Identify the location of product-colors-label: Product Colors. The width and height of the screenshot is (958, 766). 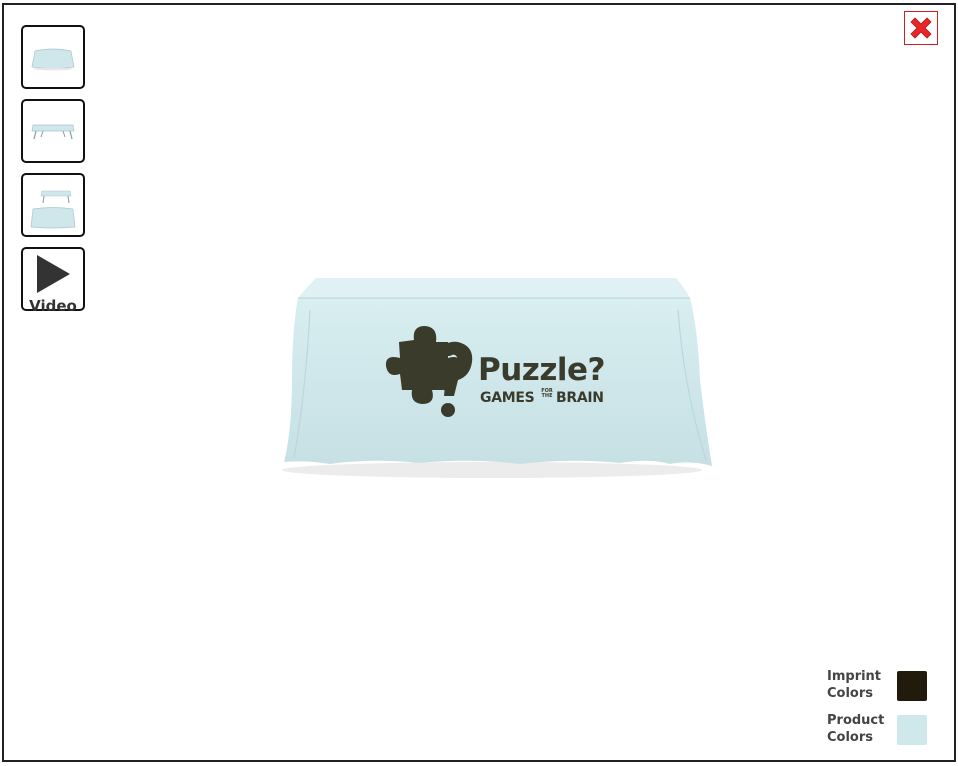
(856, 729).